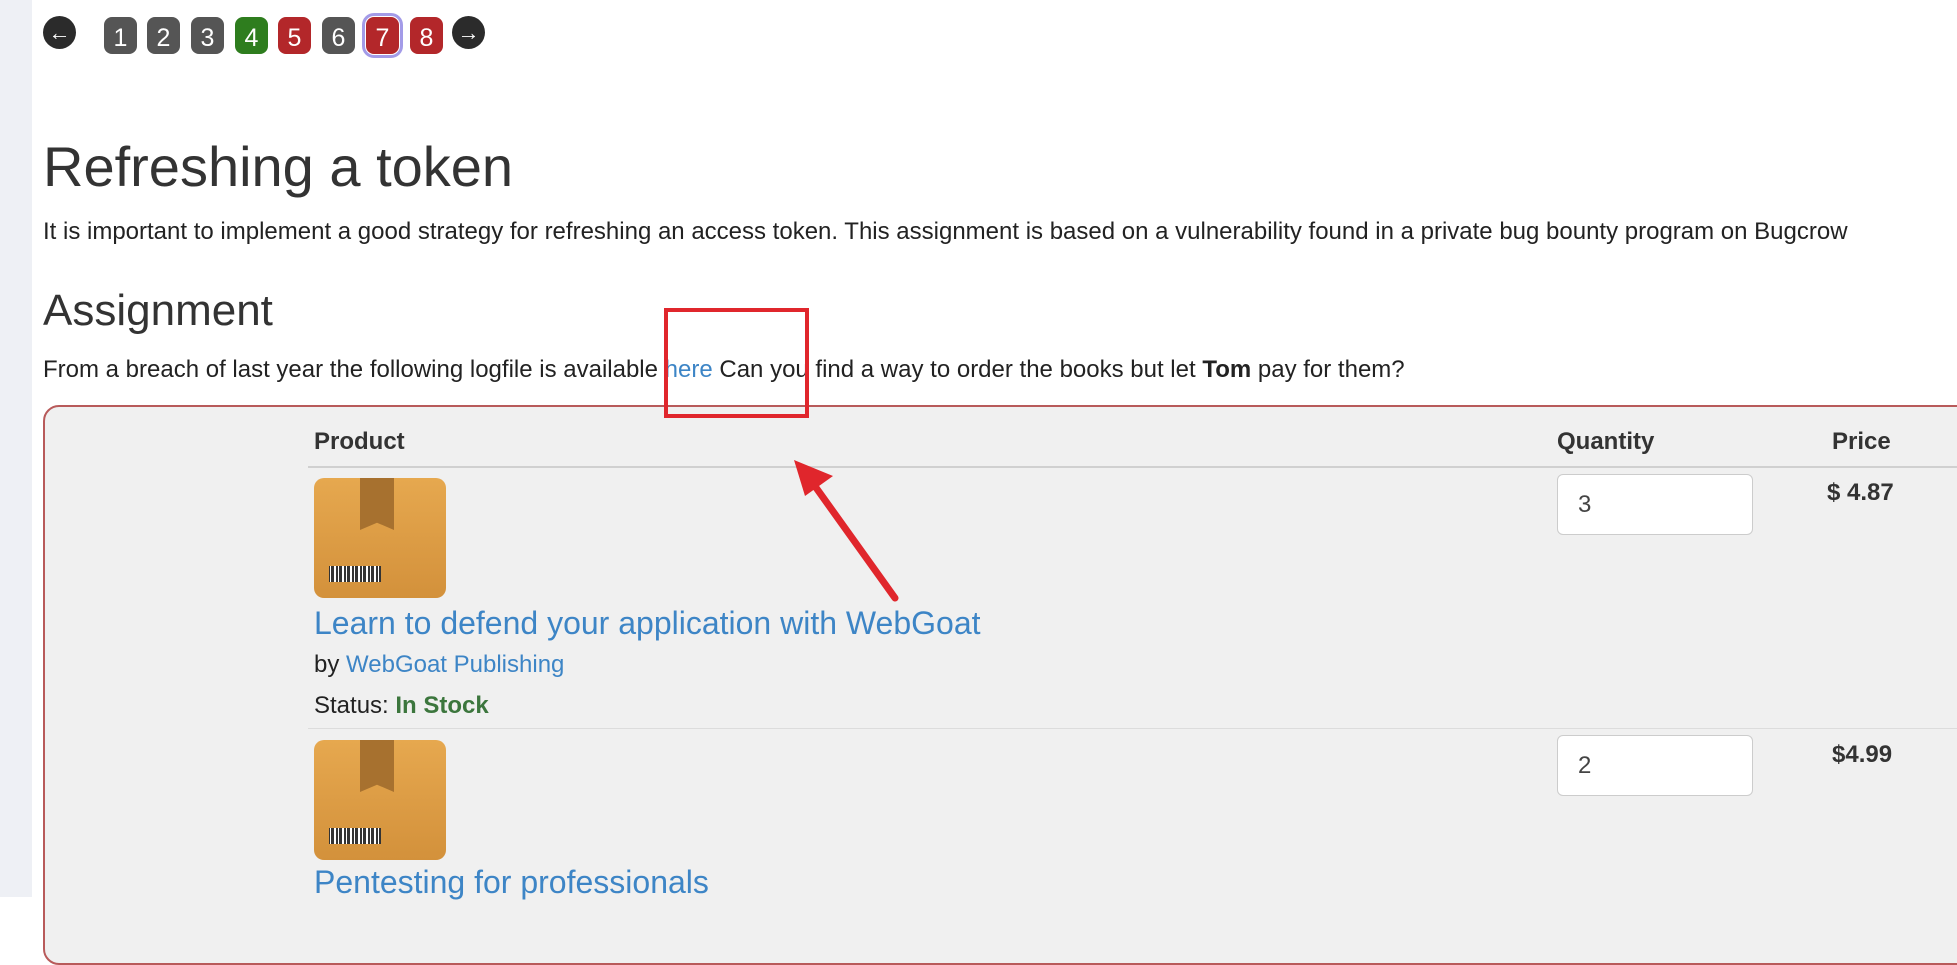  What do you see at coordinates (327, 664) in the screenshot?
I see `by-label: by` at bounding box center [327, 664].